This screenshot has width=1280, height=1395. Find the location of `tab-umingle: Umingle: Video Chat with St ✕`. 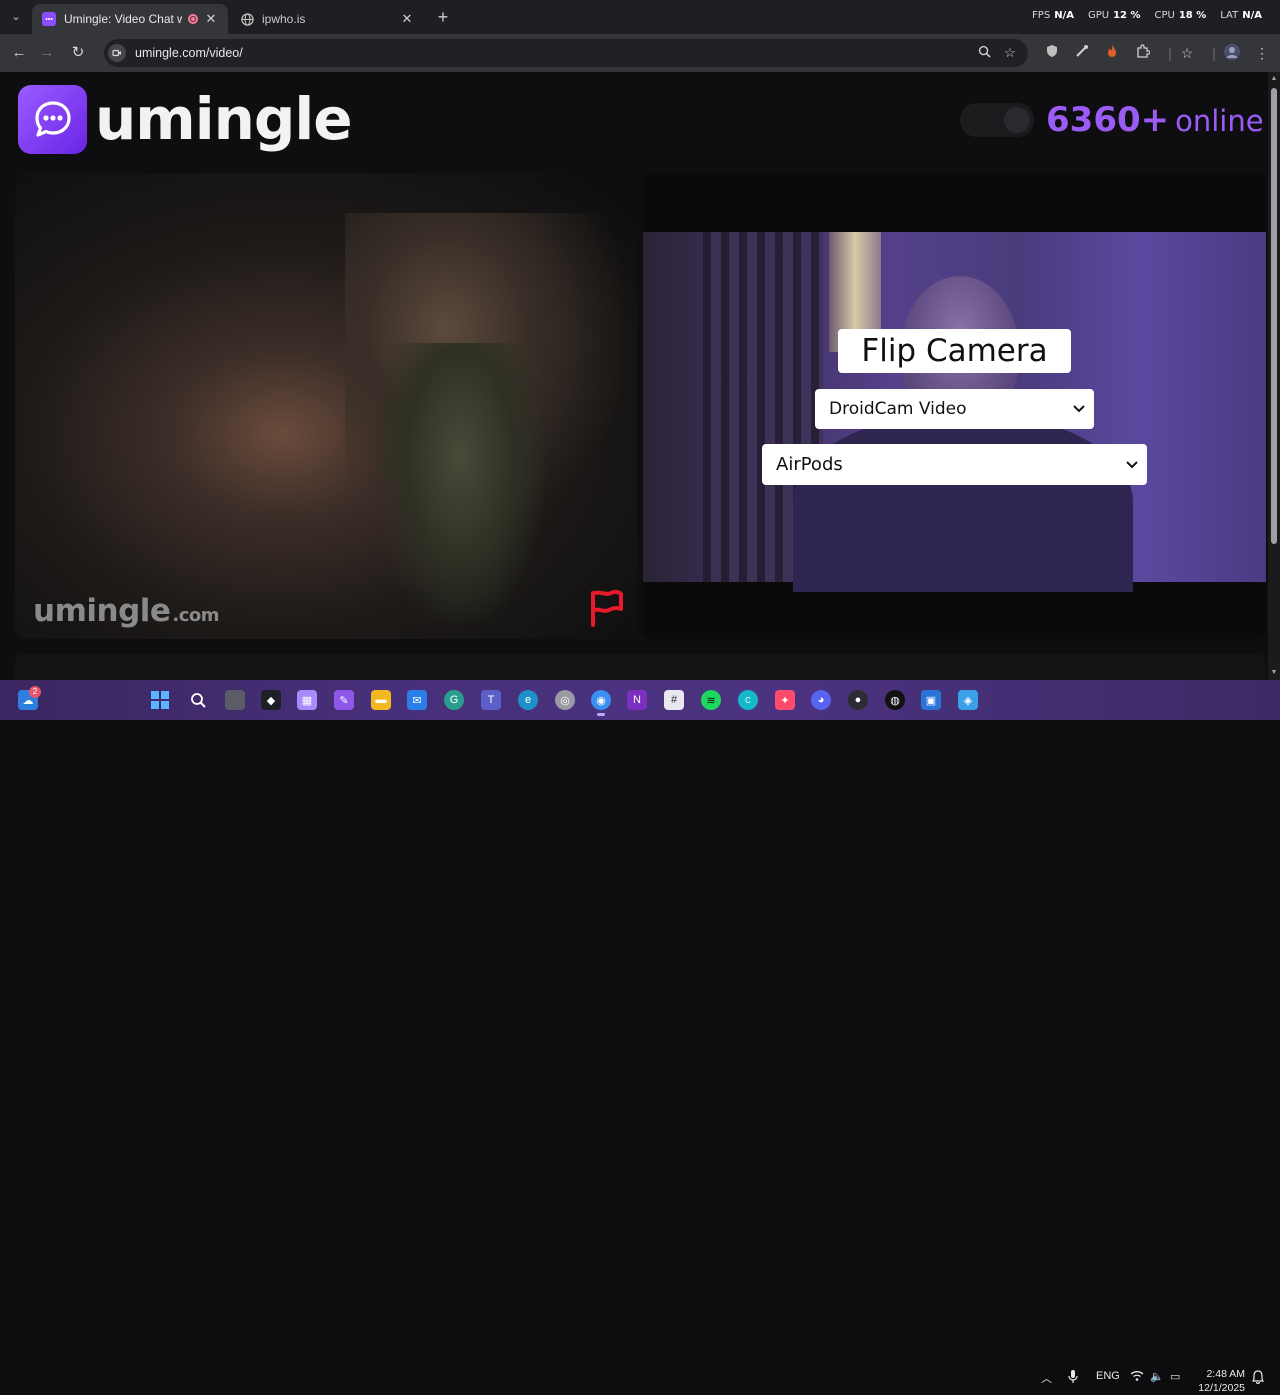

tab-umingle: Umingle: Video Chat with St ✕ is located at coordinates (130, 19).